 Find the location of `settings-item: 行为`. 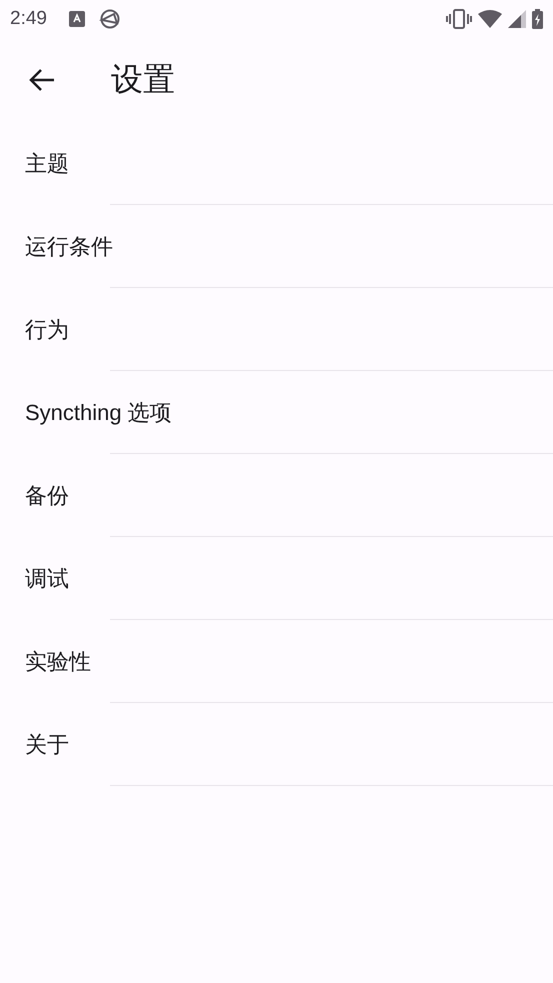

settings-item: 行为 is located at coordinates (276, 329).